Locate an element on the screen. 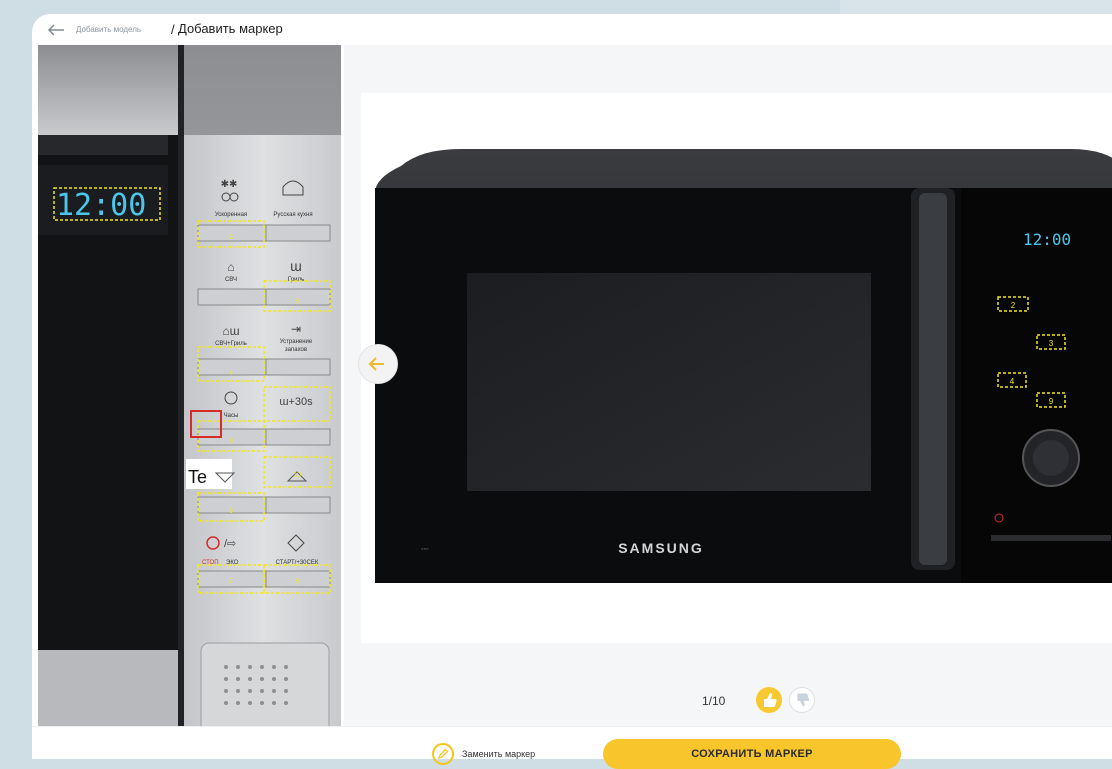 This screenshot has width=1112, height=769. page-title: Добавить маркер is located at coordinates (230, 28).